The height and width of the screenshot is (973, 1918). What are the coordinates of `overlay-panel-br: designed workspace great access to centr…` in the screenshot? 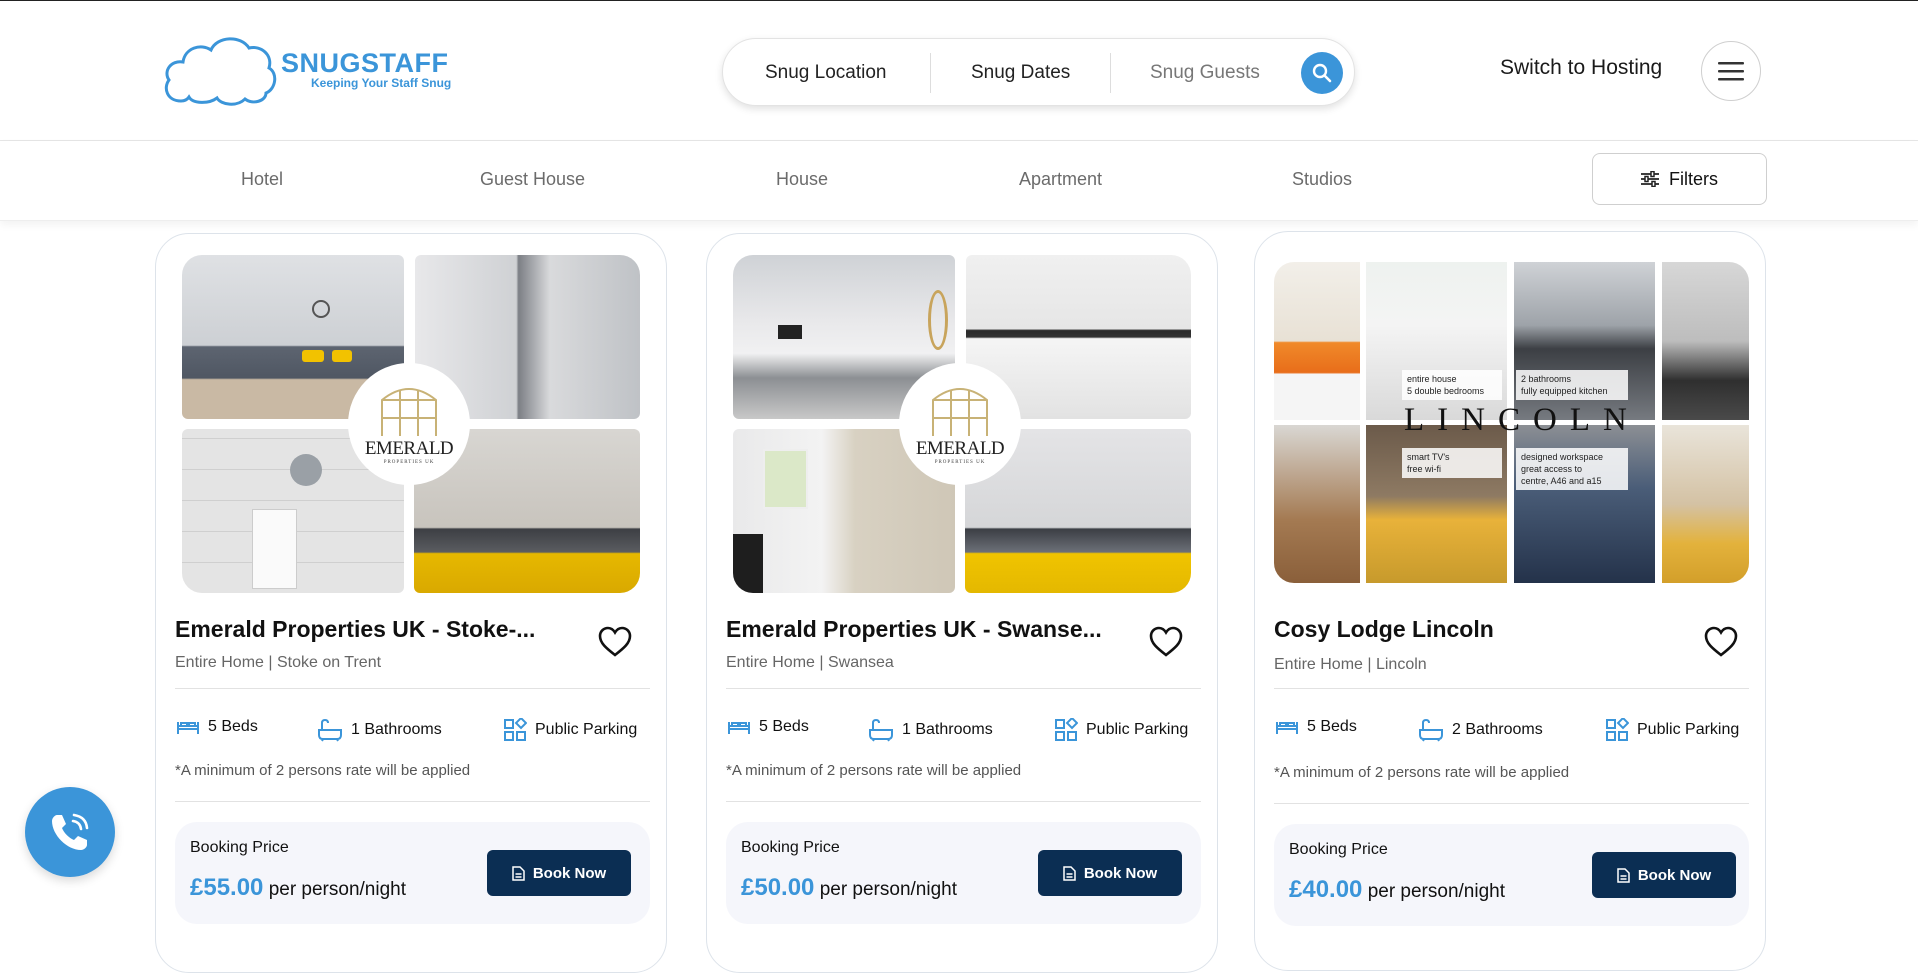 It's located at (1572, 469).